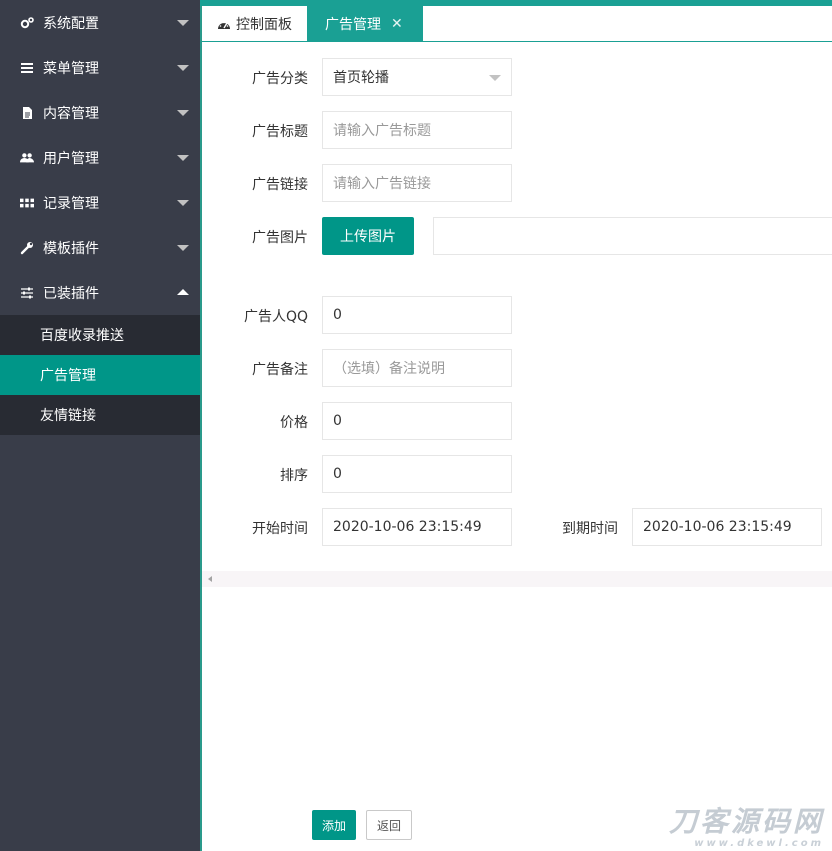  What do you see at coordinates (337, 315) in the screenshot?
I see `qq-value: 0` at bounding box center [337, 315].